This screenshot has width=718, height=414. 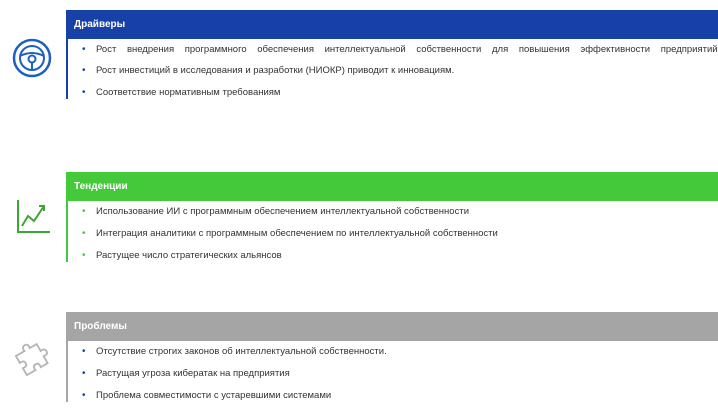 I want to click on list-item-text: Соответствие нормативным требованиям, so click(x=188, y=92).